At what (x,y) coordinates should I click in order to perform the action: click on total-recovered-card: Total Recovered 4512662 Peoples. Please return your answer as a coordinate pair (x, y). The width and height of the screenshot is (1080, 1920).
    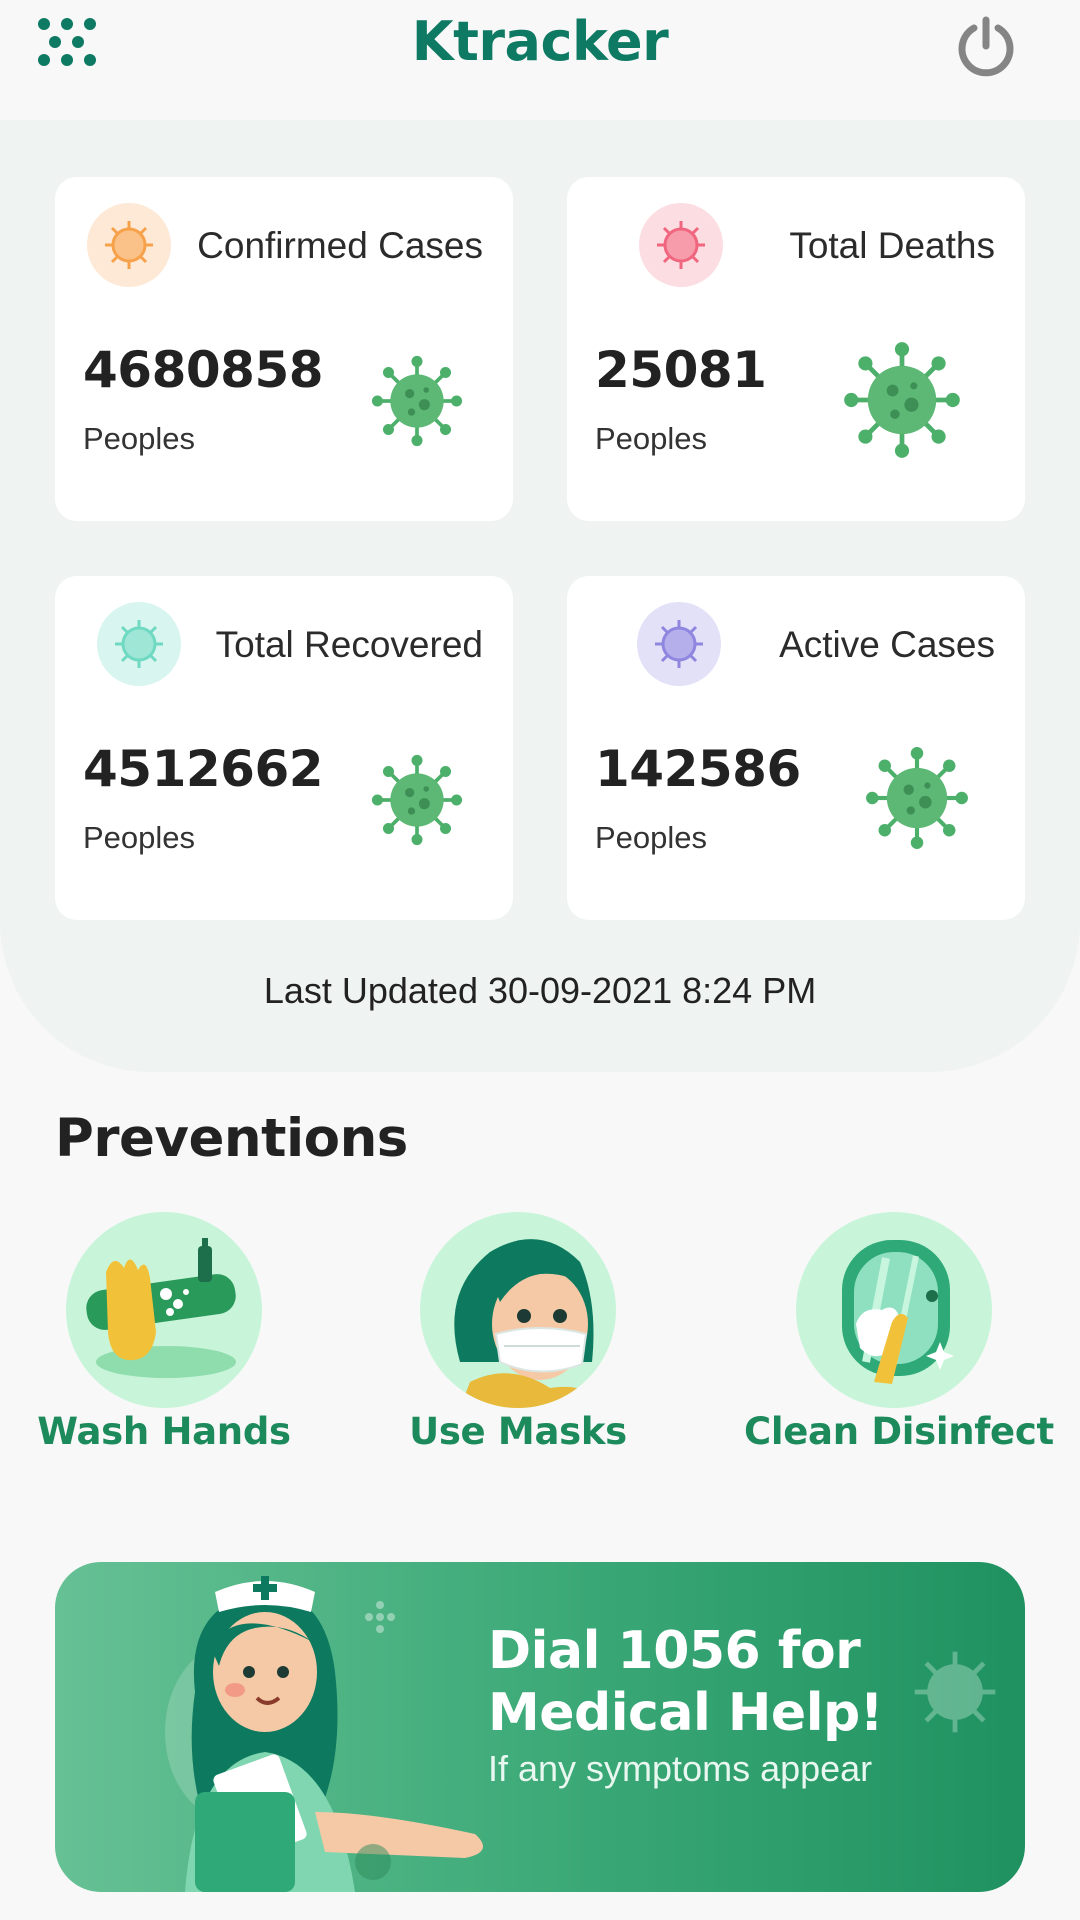
    Looking at the image, I should click on (284, 748).